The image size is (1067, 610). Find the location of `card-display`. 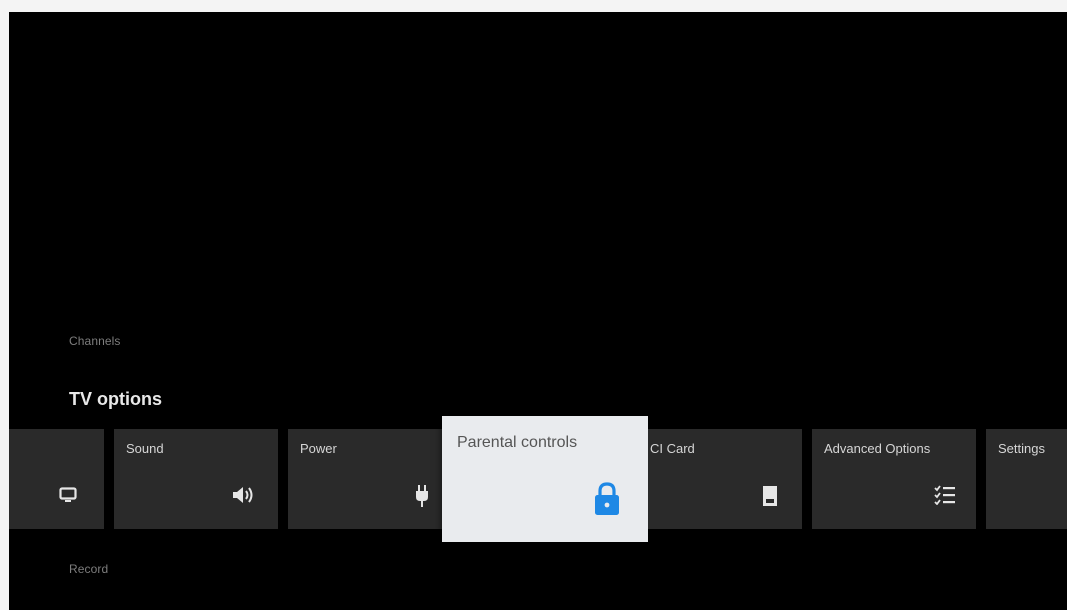

card-display is located at coordinates (56, 479).